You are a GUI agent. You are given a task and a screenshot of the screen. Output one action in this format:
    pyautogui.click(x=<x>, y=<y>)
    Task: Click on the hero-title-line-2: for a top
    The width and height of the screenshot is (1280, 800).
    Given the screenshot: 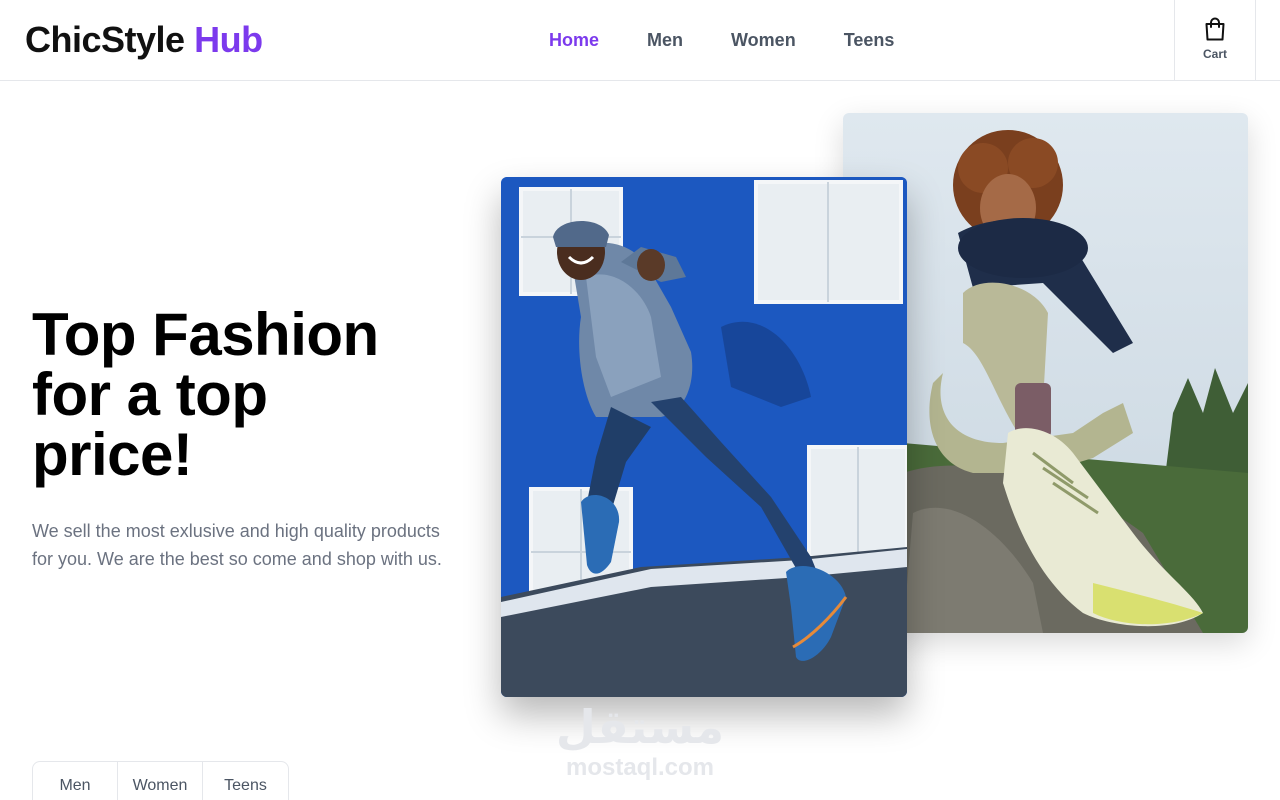 What is the action you would take?
    pyautogui.click(x=150, y=394)
    